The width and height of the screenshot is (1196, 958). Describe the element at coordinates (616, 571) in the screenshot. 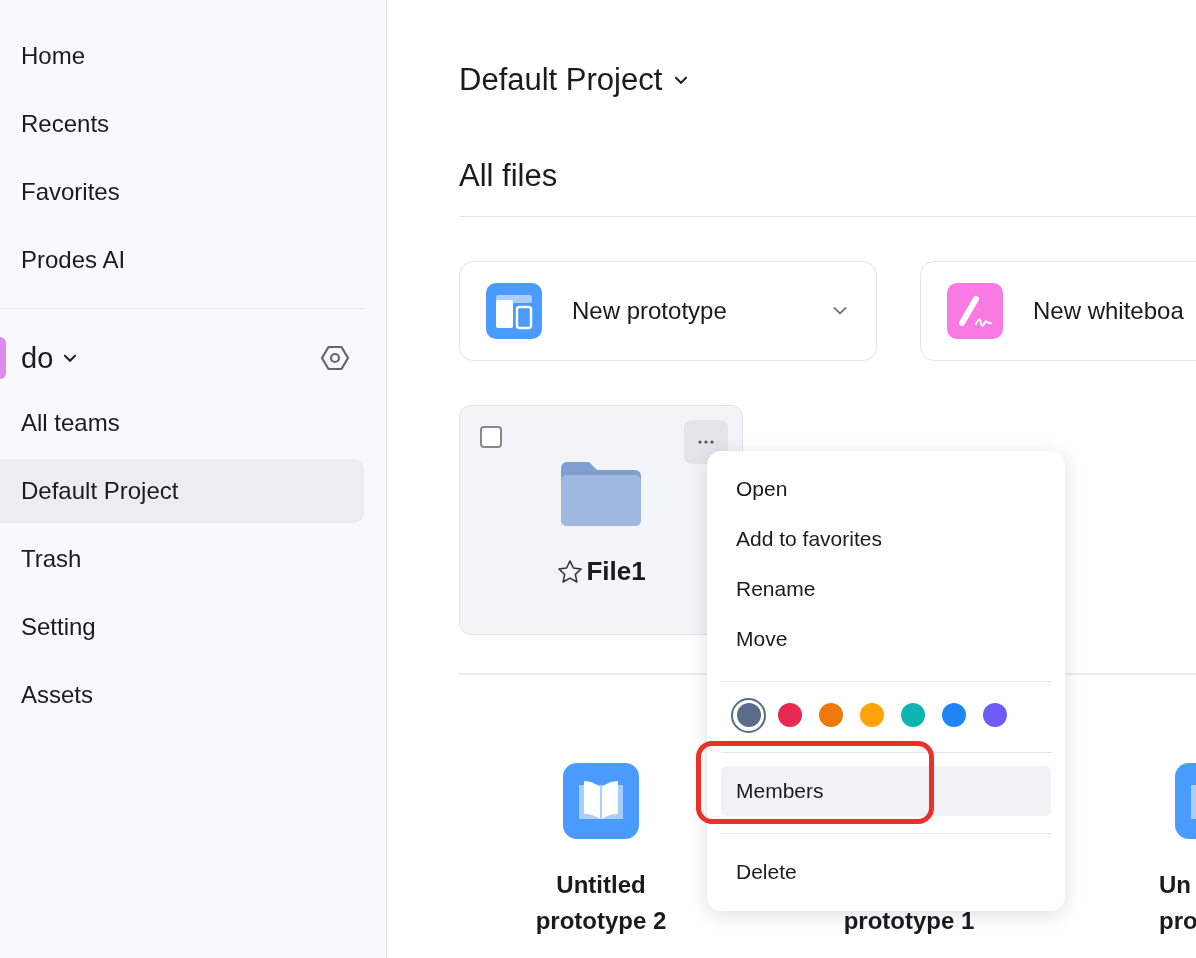

I see `folder-name: File1` at that location.